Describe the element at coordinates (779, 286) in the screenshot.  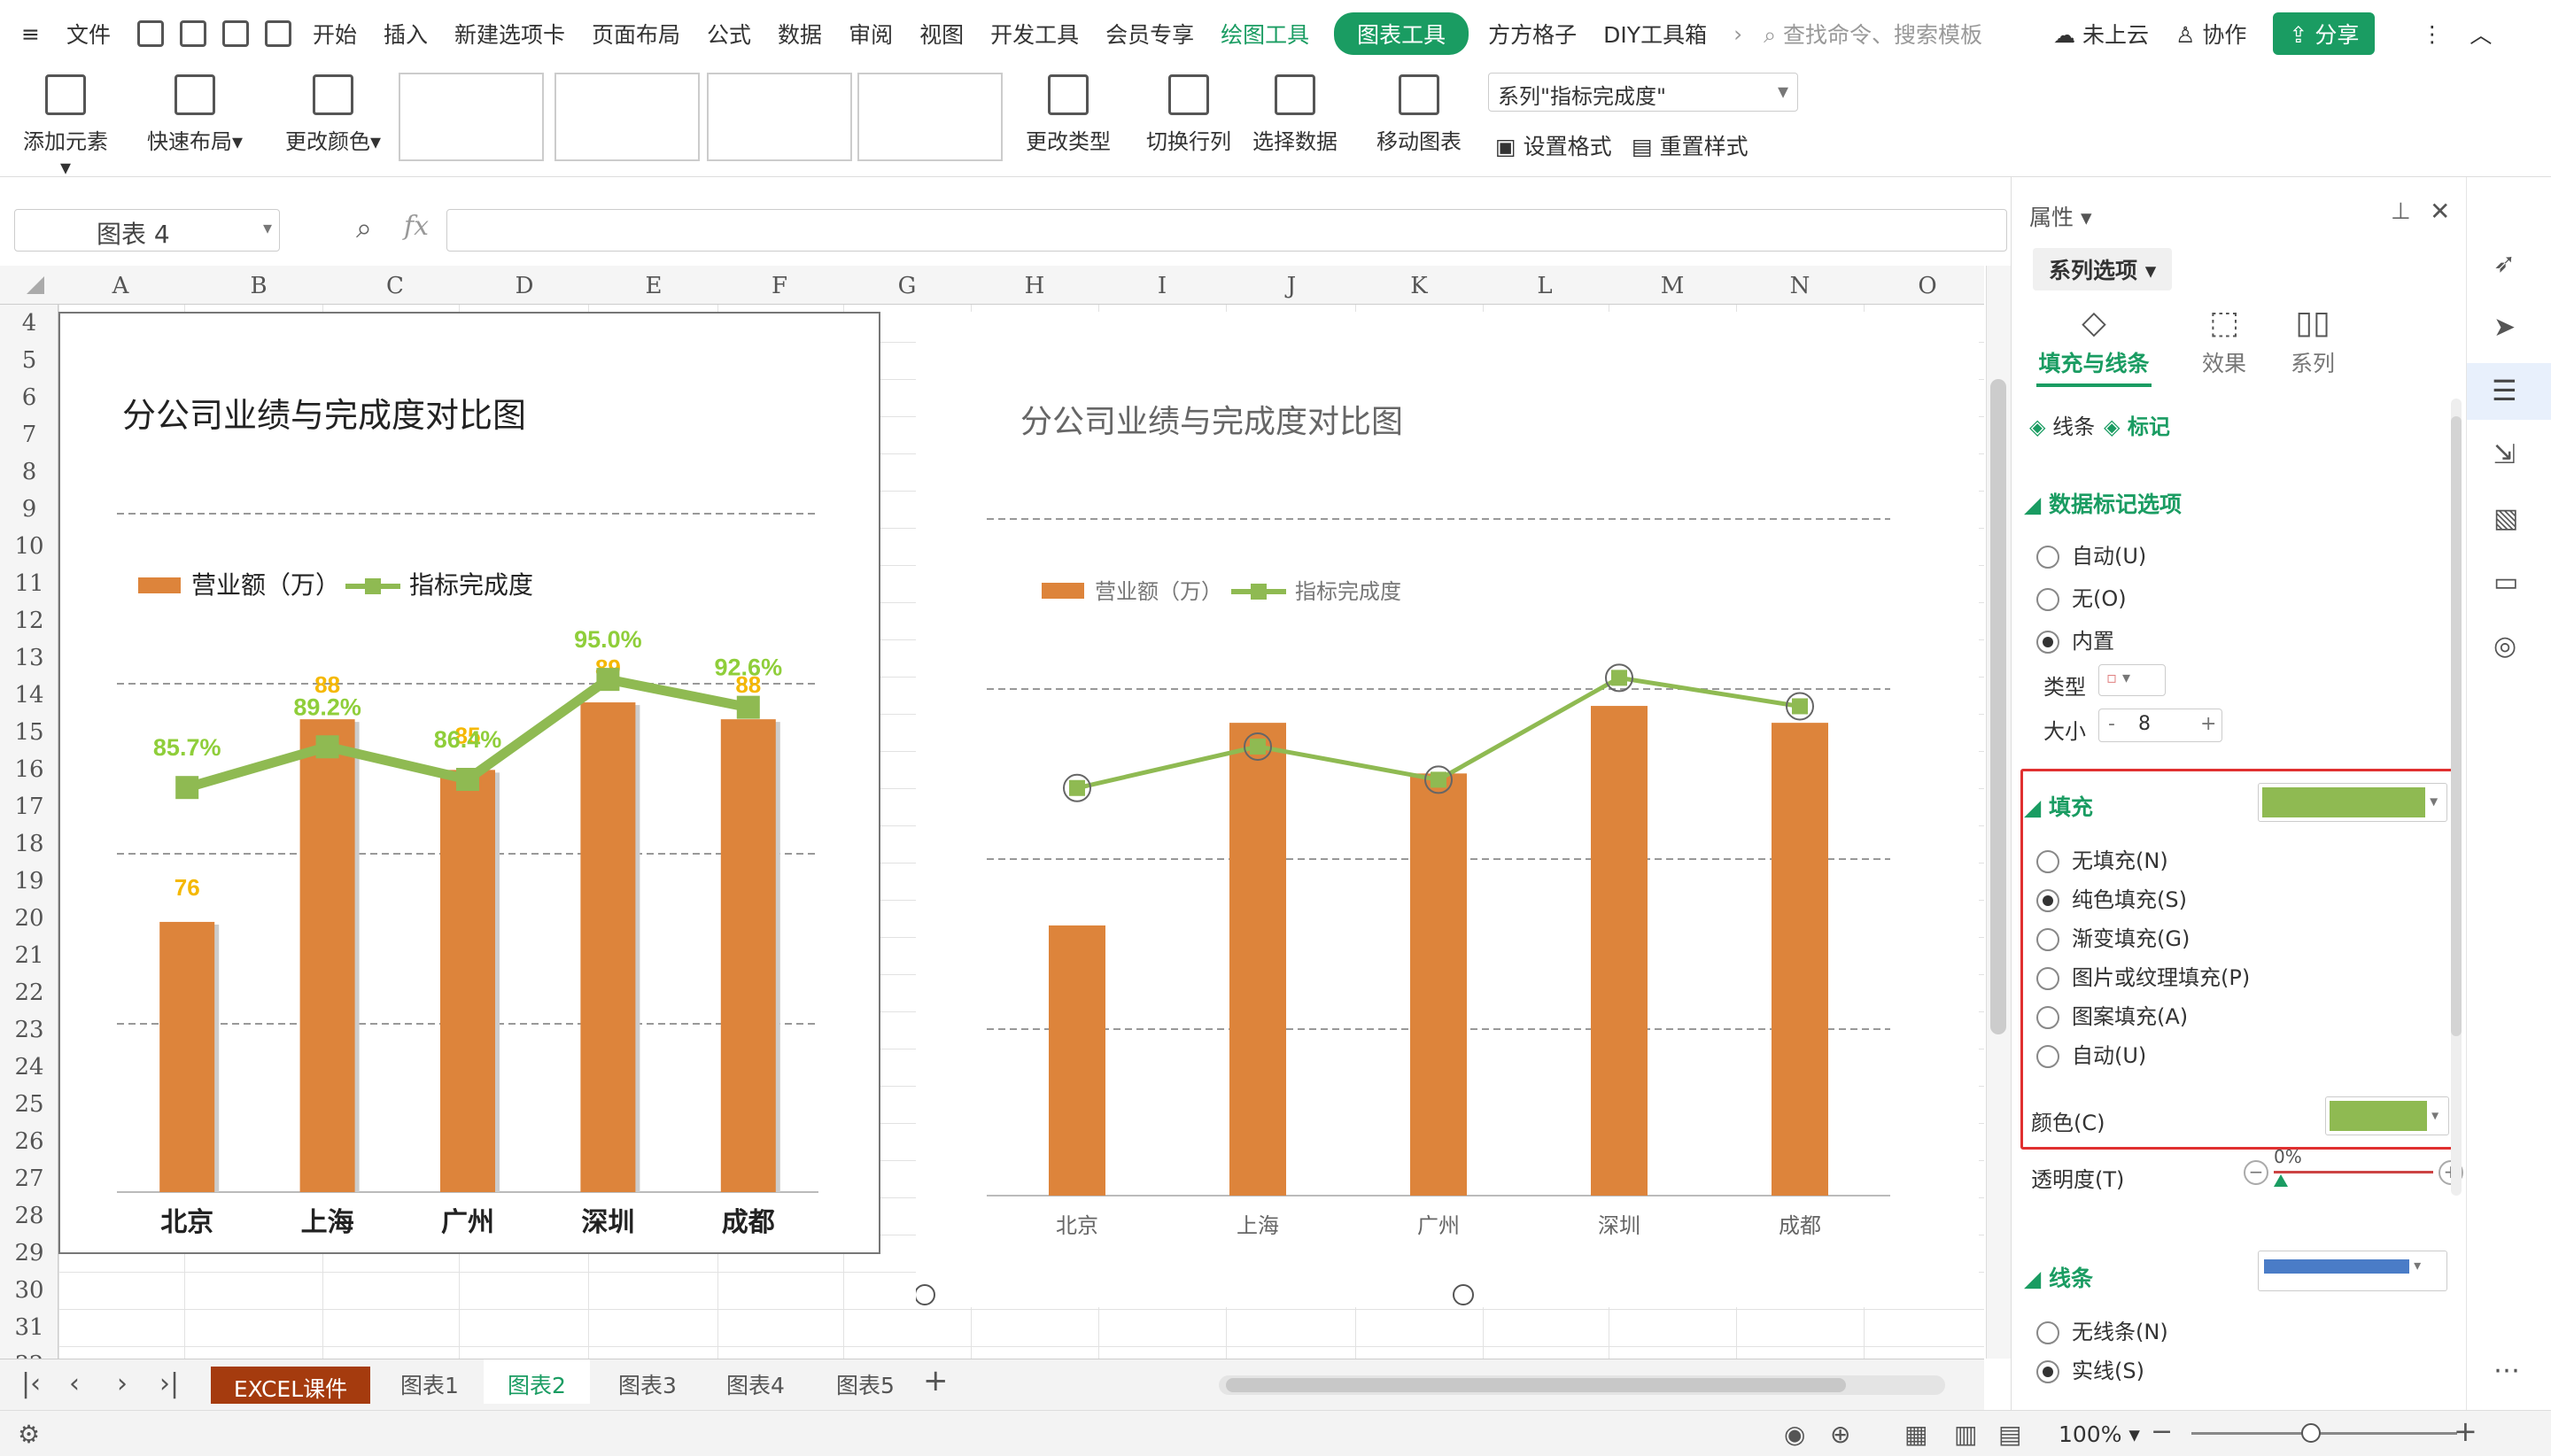
I see `column-header-F: F` at that location.